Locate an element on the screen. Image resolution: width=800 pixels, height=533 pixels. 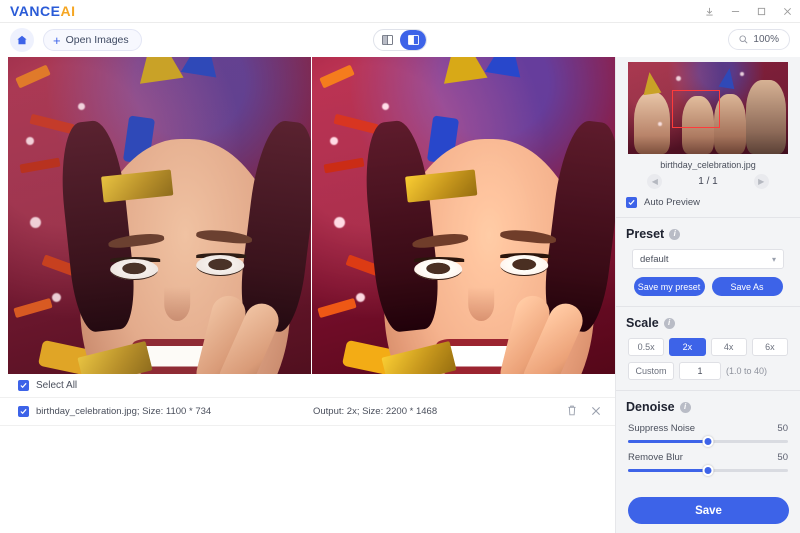
save-button: Save is located at coordinates (708, 510).